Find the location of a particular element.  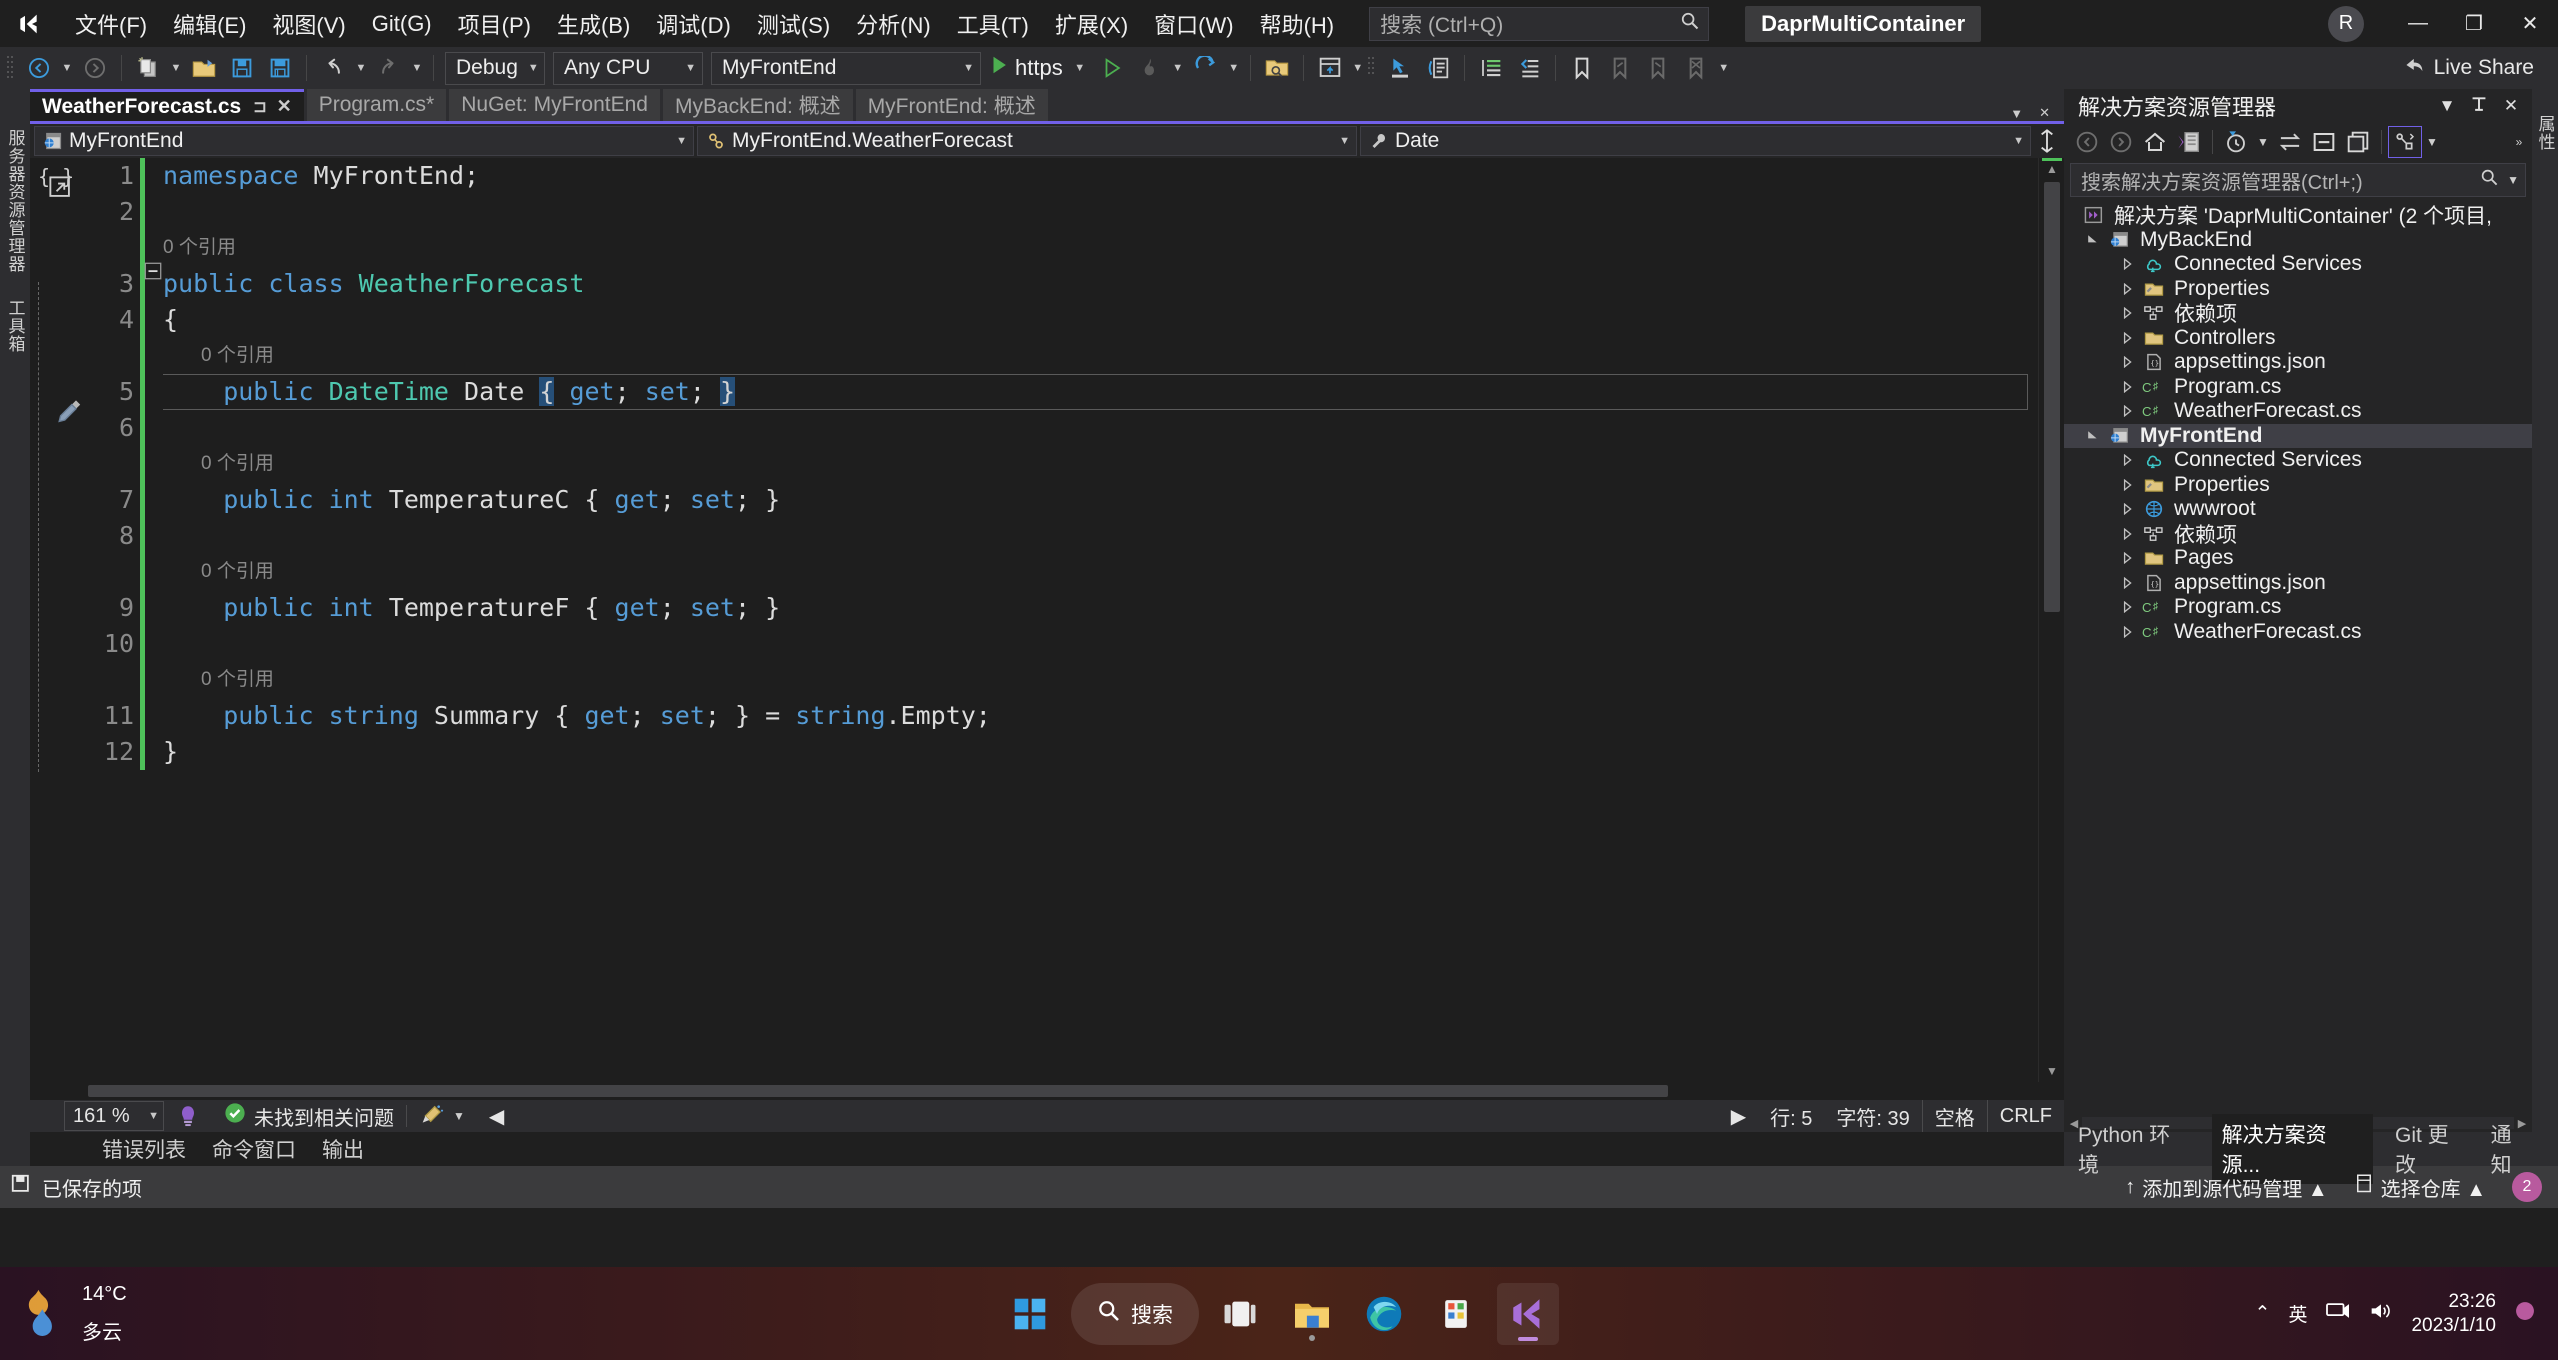

start-without-debugging-icon is located at coordinates (1112, 68).